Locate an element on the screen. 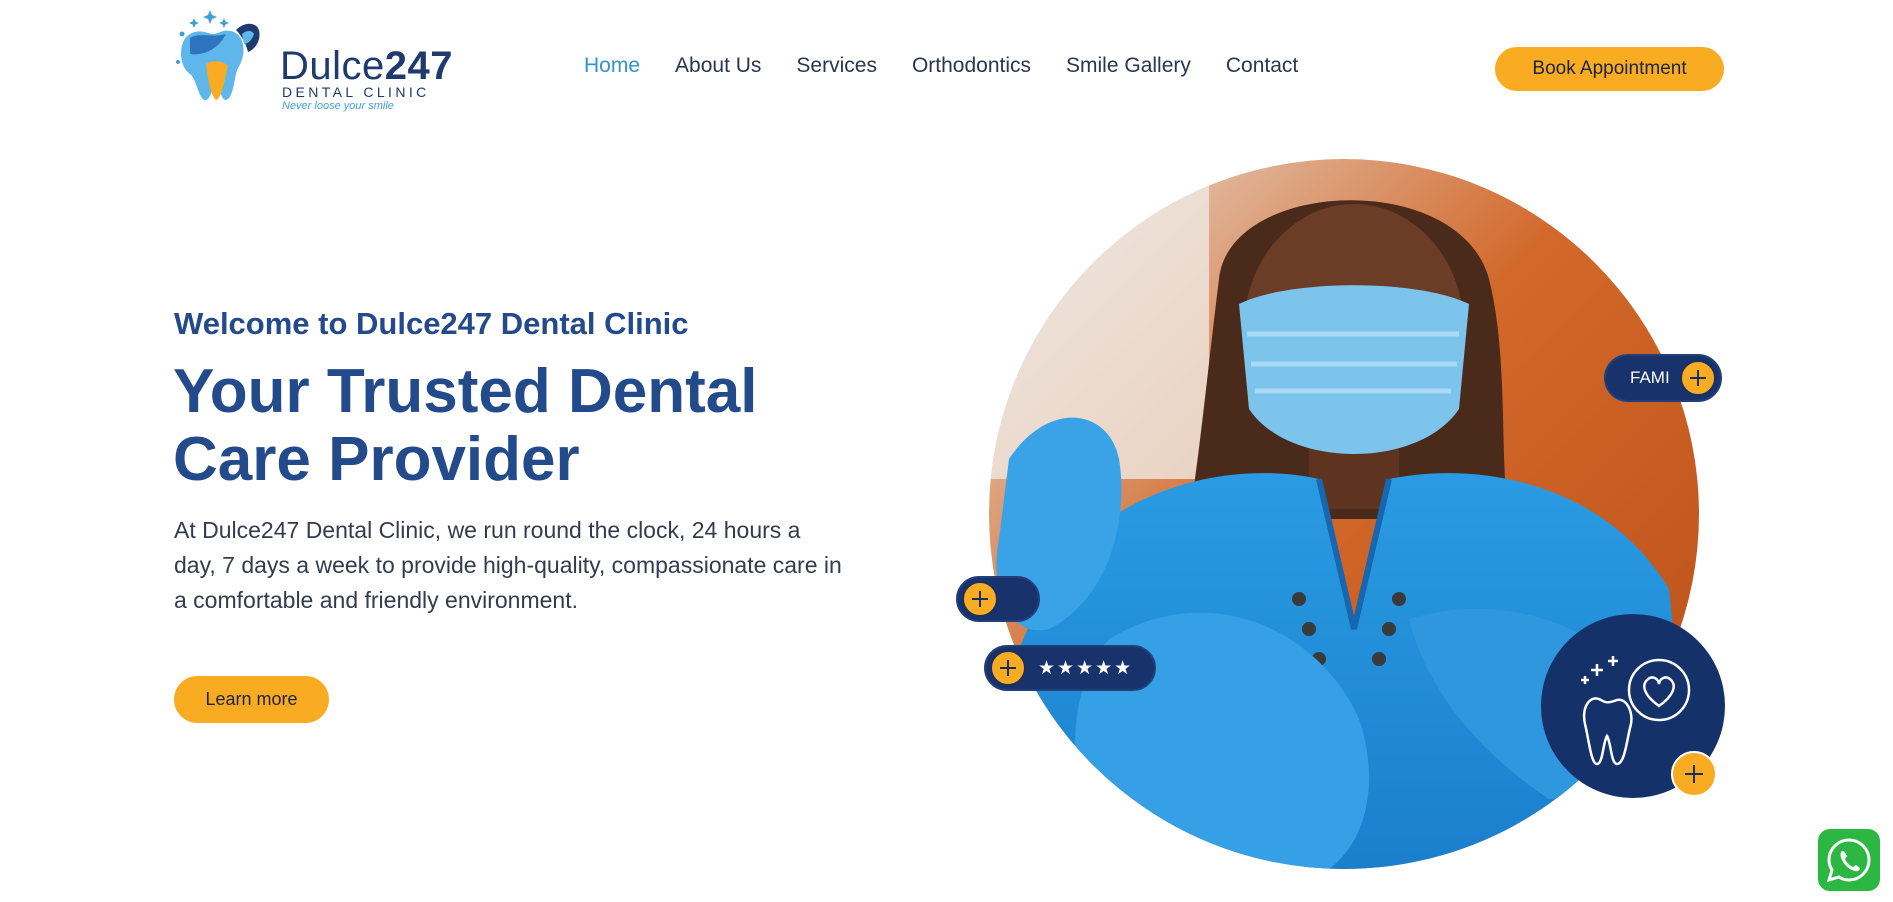 The image size is (1893, 902). book-appointment-button: Book Appointment is located at coordinates (1609, 69).